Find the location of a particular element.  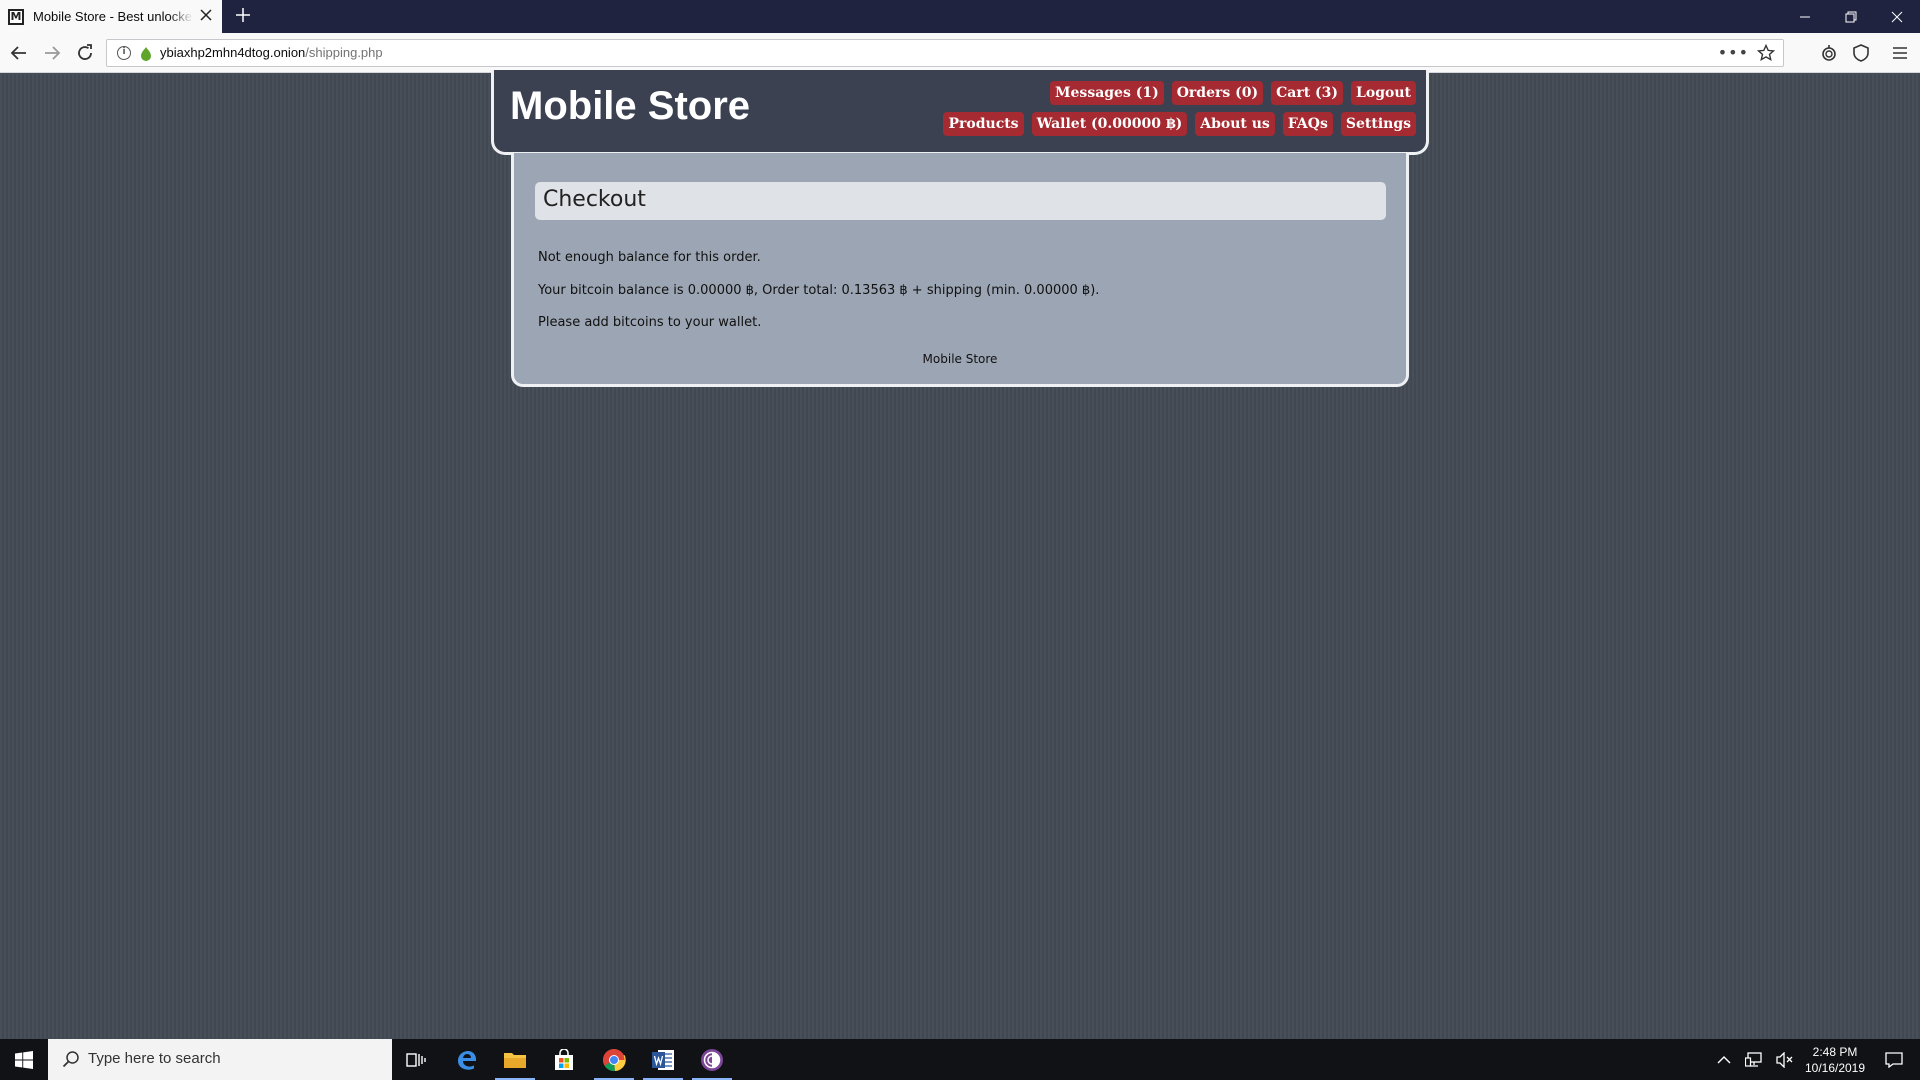

close-window-icon is located at coordinates (1897, 16).